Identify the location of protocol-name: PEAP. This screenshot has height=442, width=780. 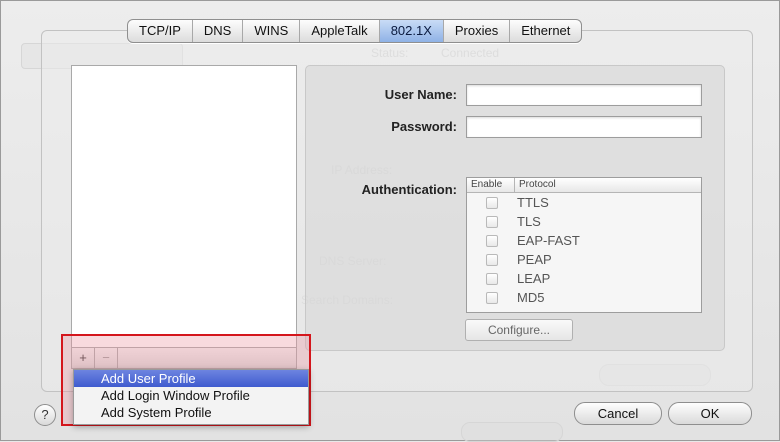
(534, 259).